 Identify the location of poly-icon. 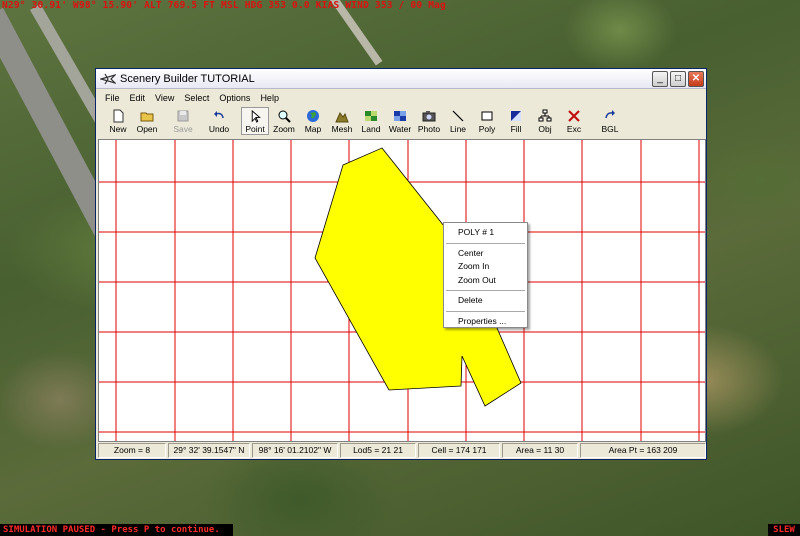
(487, 116).